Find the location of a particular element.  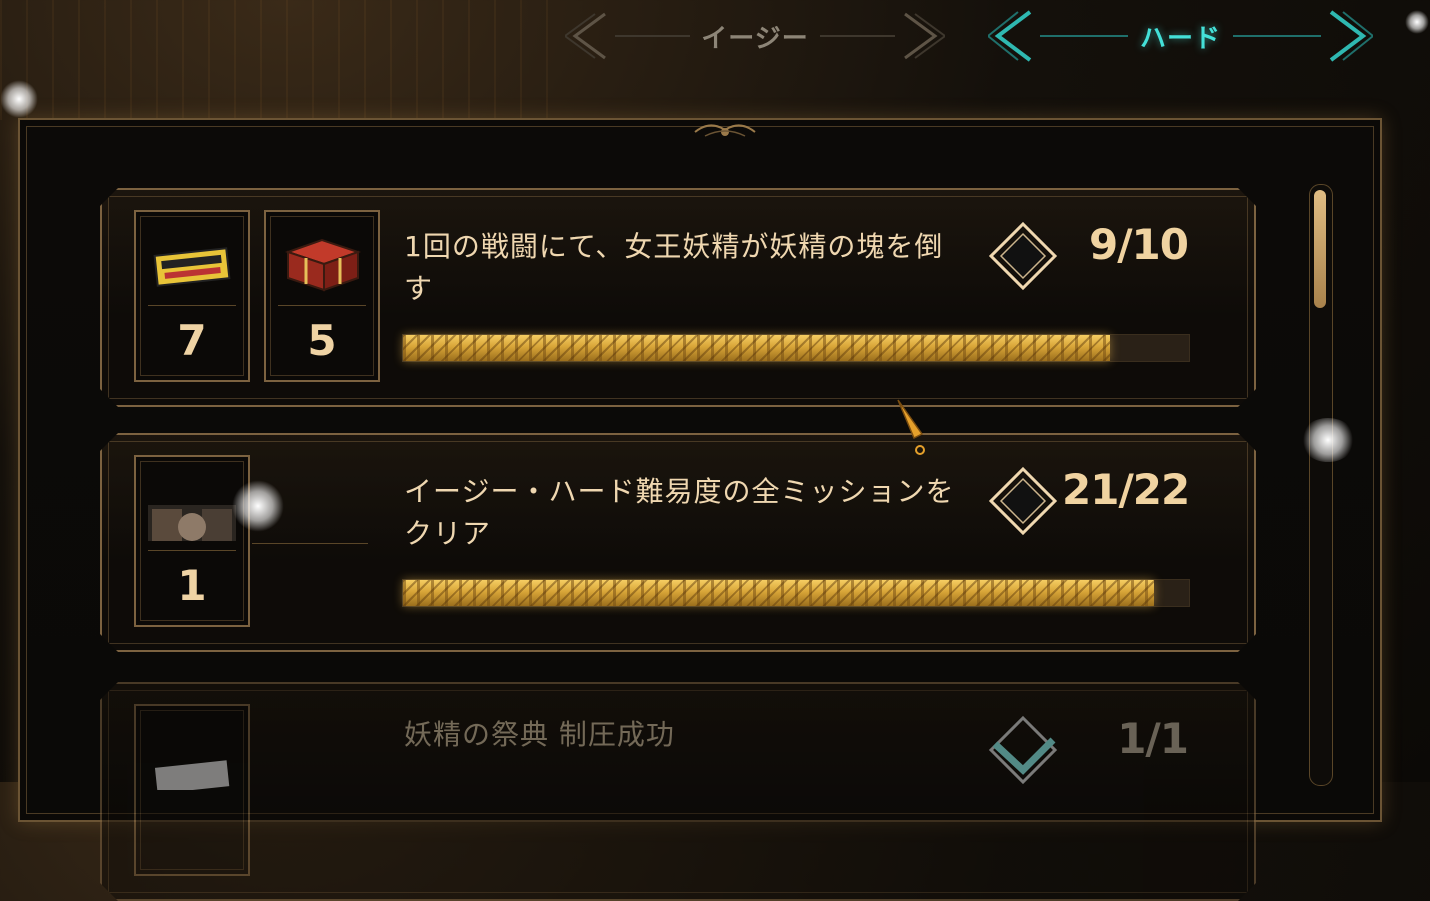

reward-quantity: 1 is located at coordinates (192, 585).